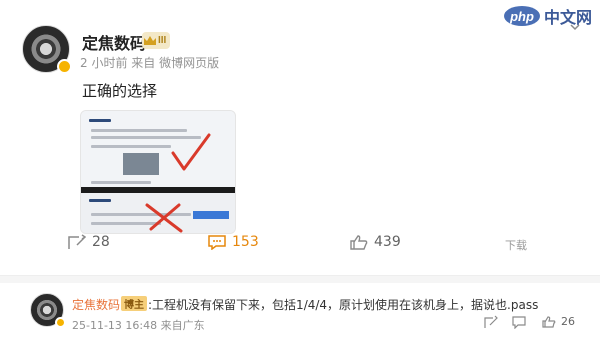 Image resolution: width=600 pixels, height=346 pixels. What do you see at coordinates (162, 40) in the screenshot?
I see `level-text: III` at bounding box center [162, 40].